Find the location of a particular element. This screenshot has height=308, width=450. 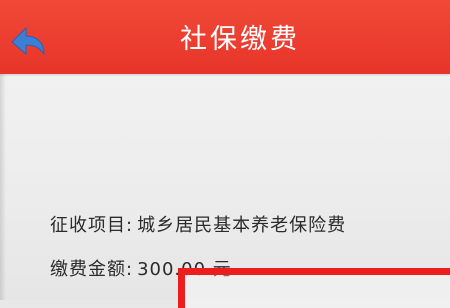

back-button is located at coordinates (27, 42).